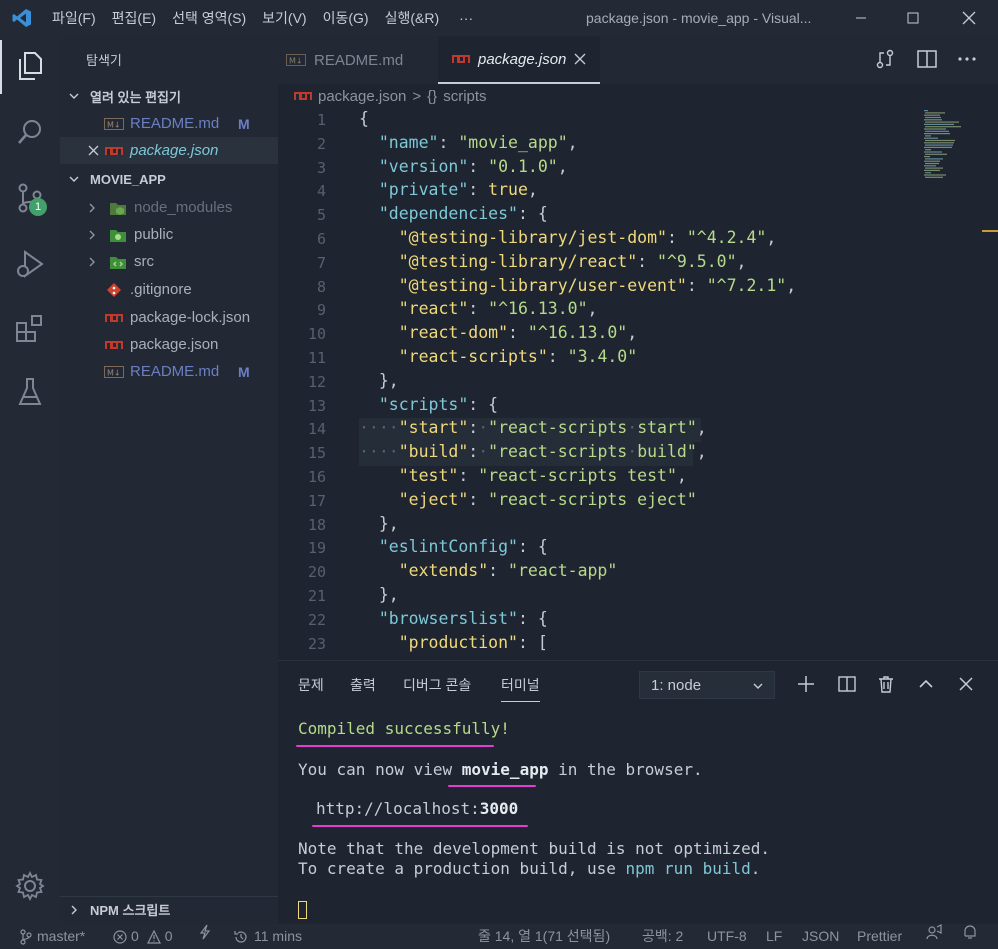  Describe the element at coordinates (183, 207) in the screenshot. I see `tree-item-node-modules-label: node_modules` at that location.